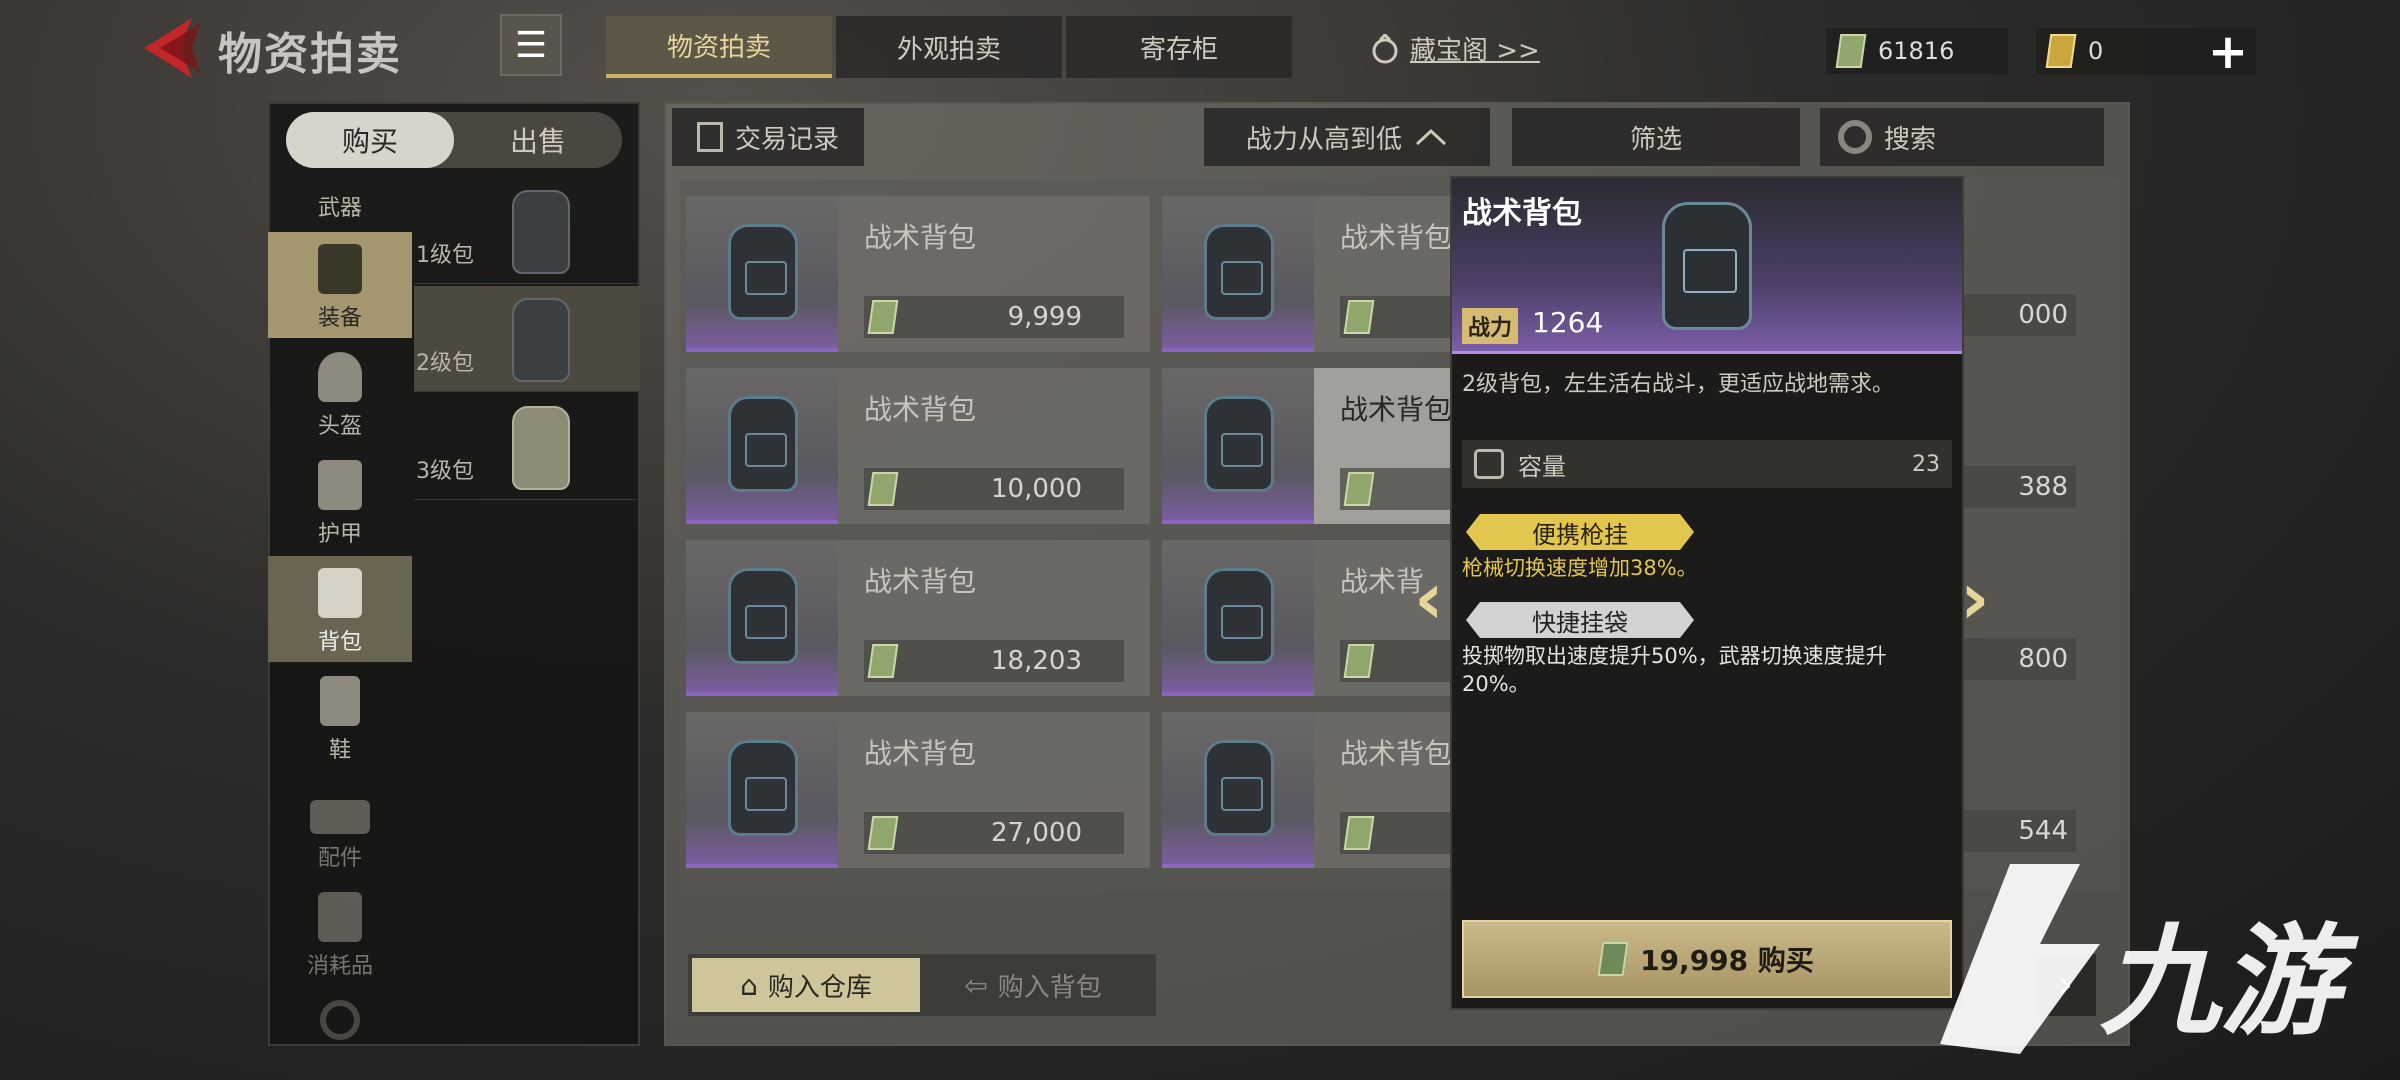 The image size is (2400, 1080). Describe the element at coordinates (370, 140) in the screenshot. I see `buy-tab: 购买` at that location.